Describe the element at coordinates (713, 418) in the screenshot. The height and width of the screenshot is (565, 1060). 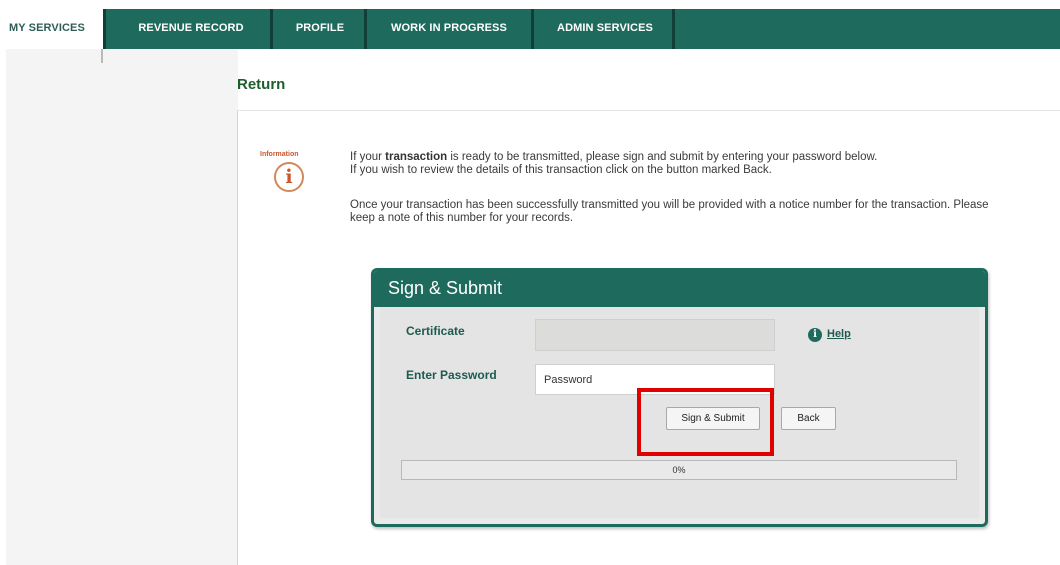
I see `sign-submit-button: Sign & Submit` at that location.